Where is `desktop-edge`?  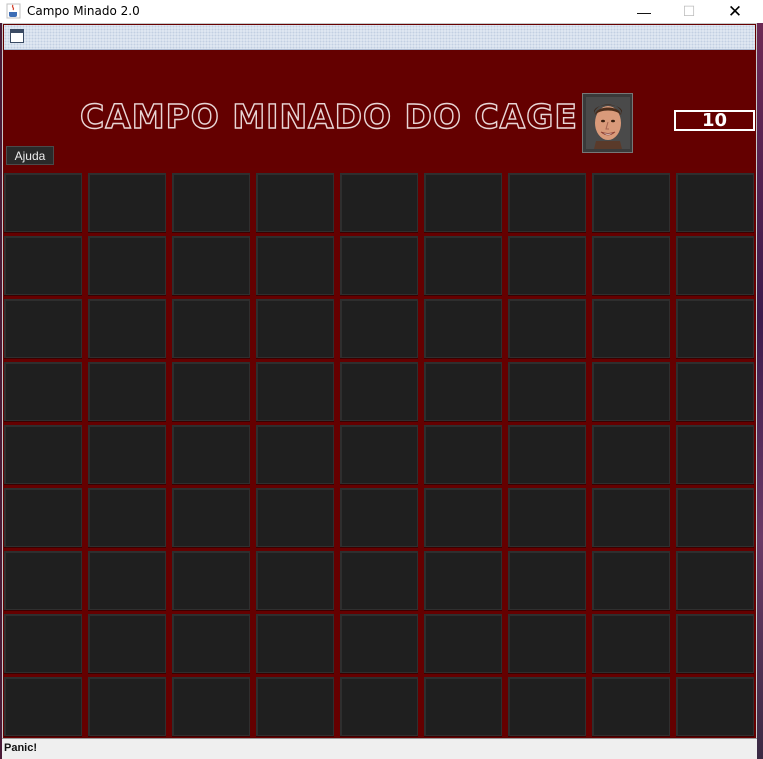 desktop-edge is located at coordinates (760, 391).